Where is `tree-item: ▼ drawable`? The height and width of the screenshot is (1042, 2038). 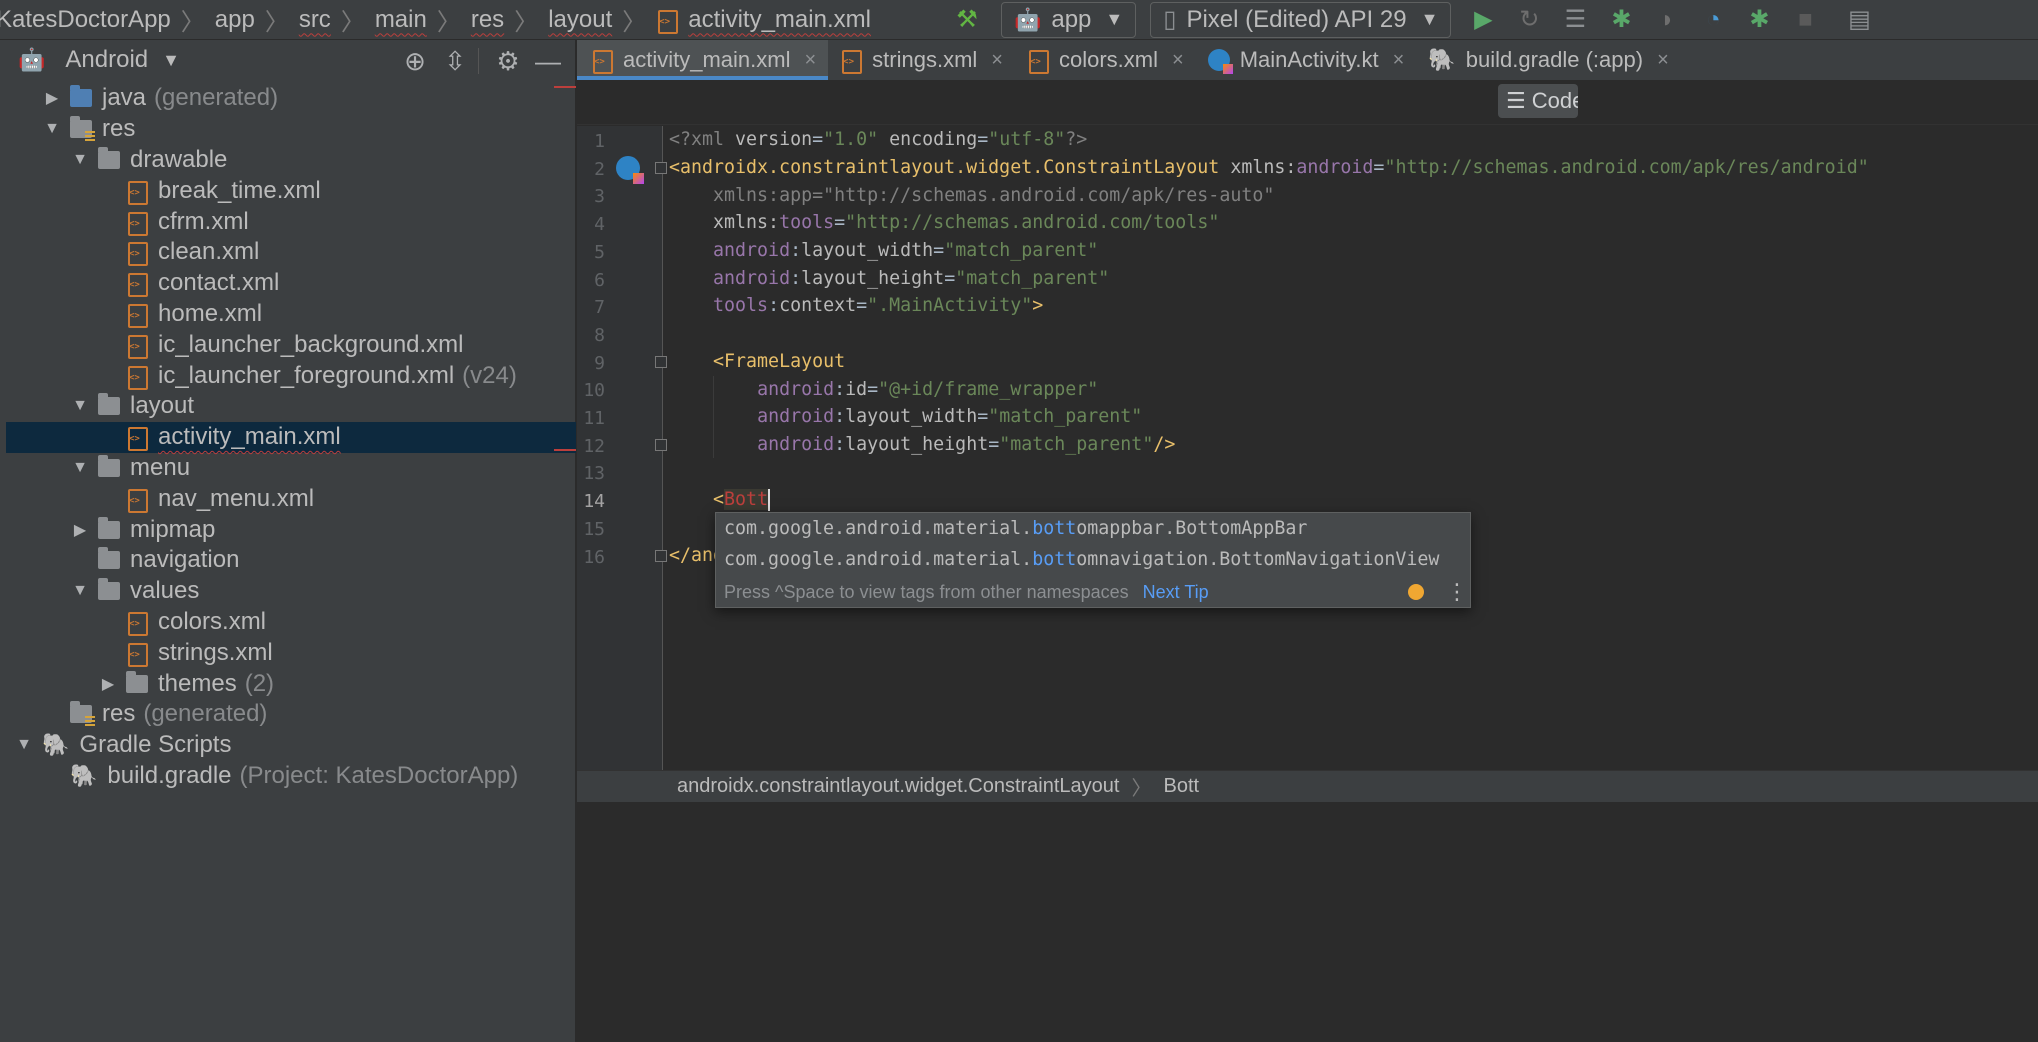
tree-item: ▼ drawable is located at coordinates (291, 160).